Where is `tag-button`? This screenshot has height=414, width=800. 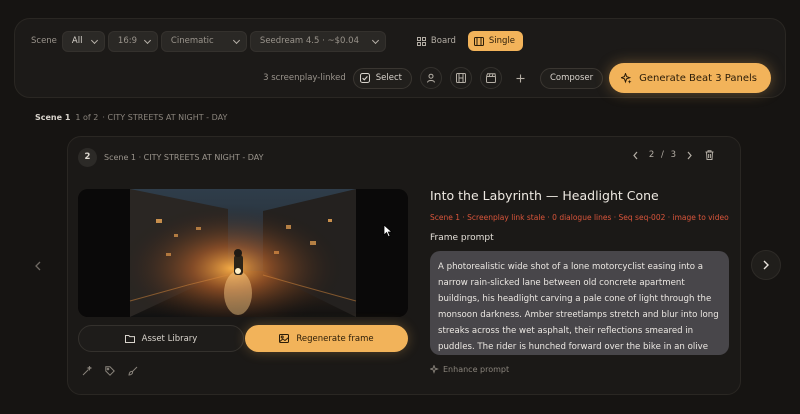 tag-button is located at coordinates (110, 371).